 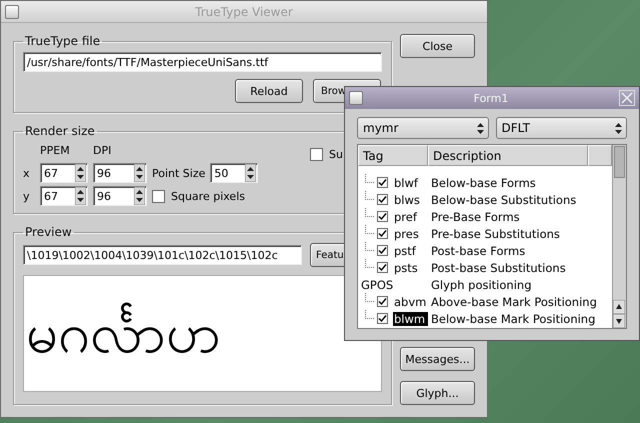 I want to click on feature-description: Pre-Base Forms, so click(x=475, y=217).